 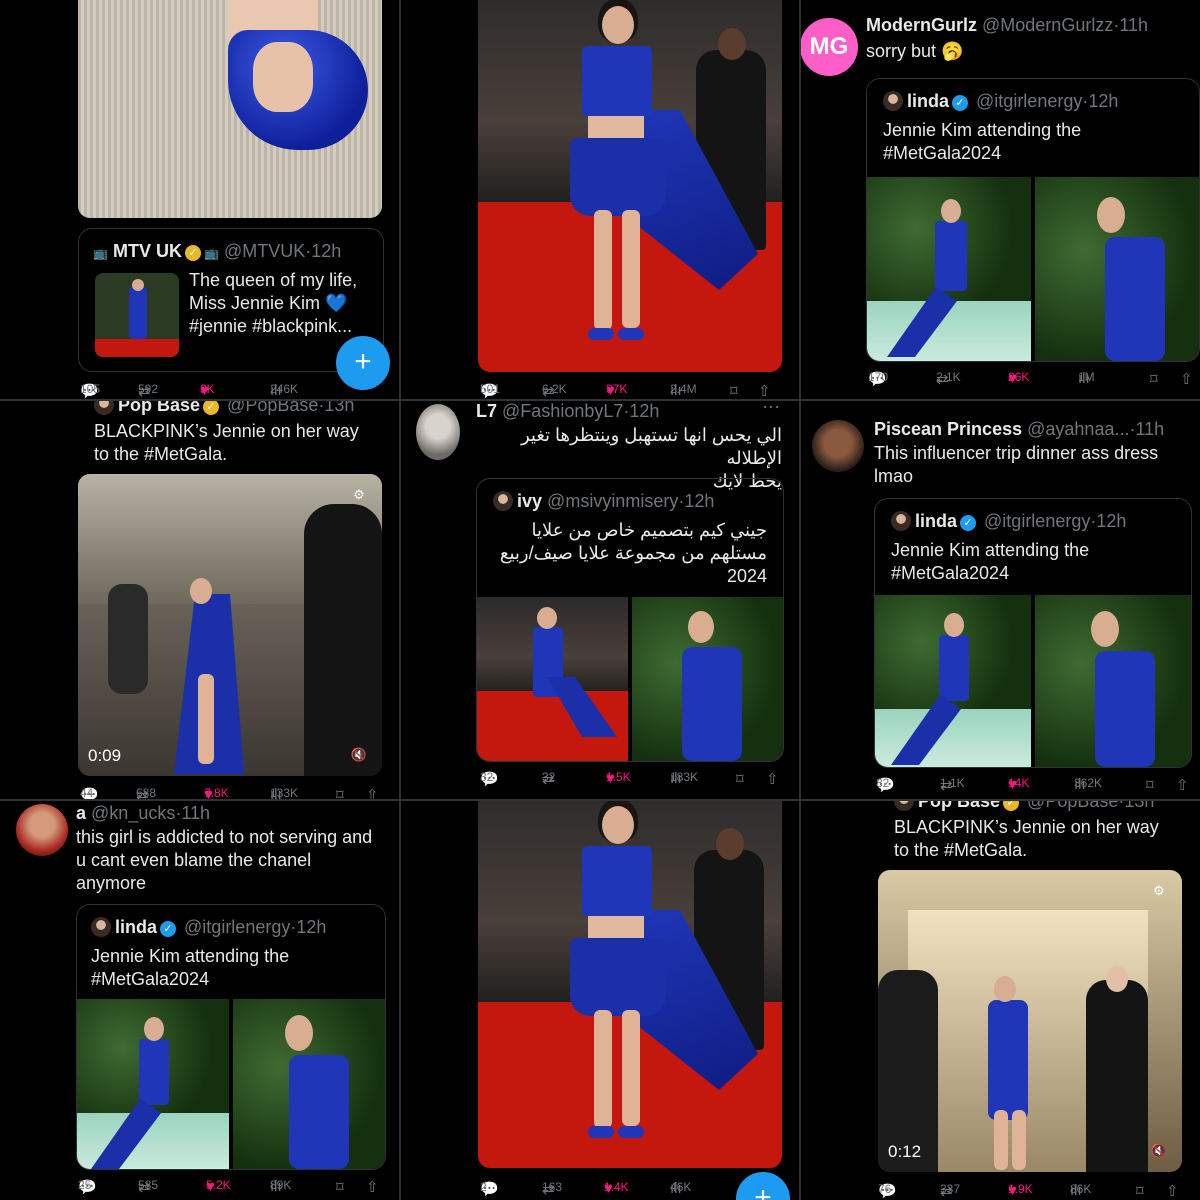 I want to click on author-handle: @kn_ucks, so click(x=133, y=813).